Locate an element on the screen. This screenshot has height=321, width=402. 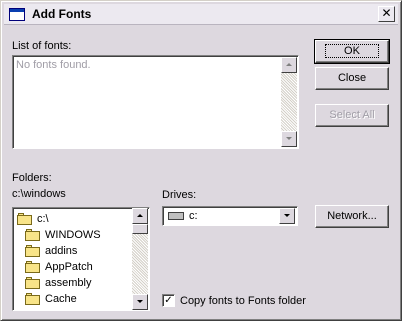
folder-item: WINDOWS is located at coordinates (63, 235).